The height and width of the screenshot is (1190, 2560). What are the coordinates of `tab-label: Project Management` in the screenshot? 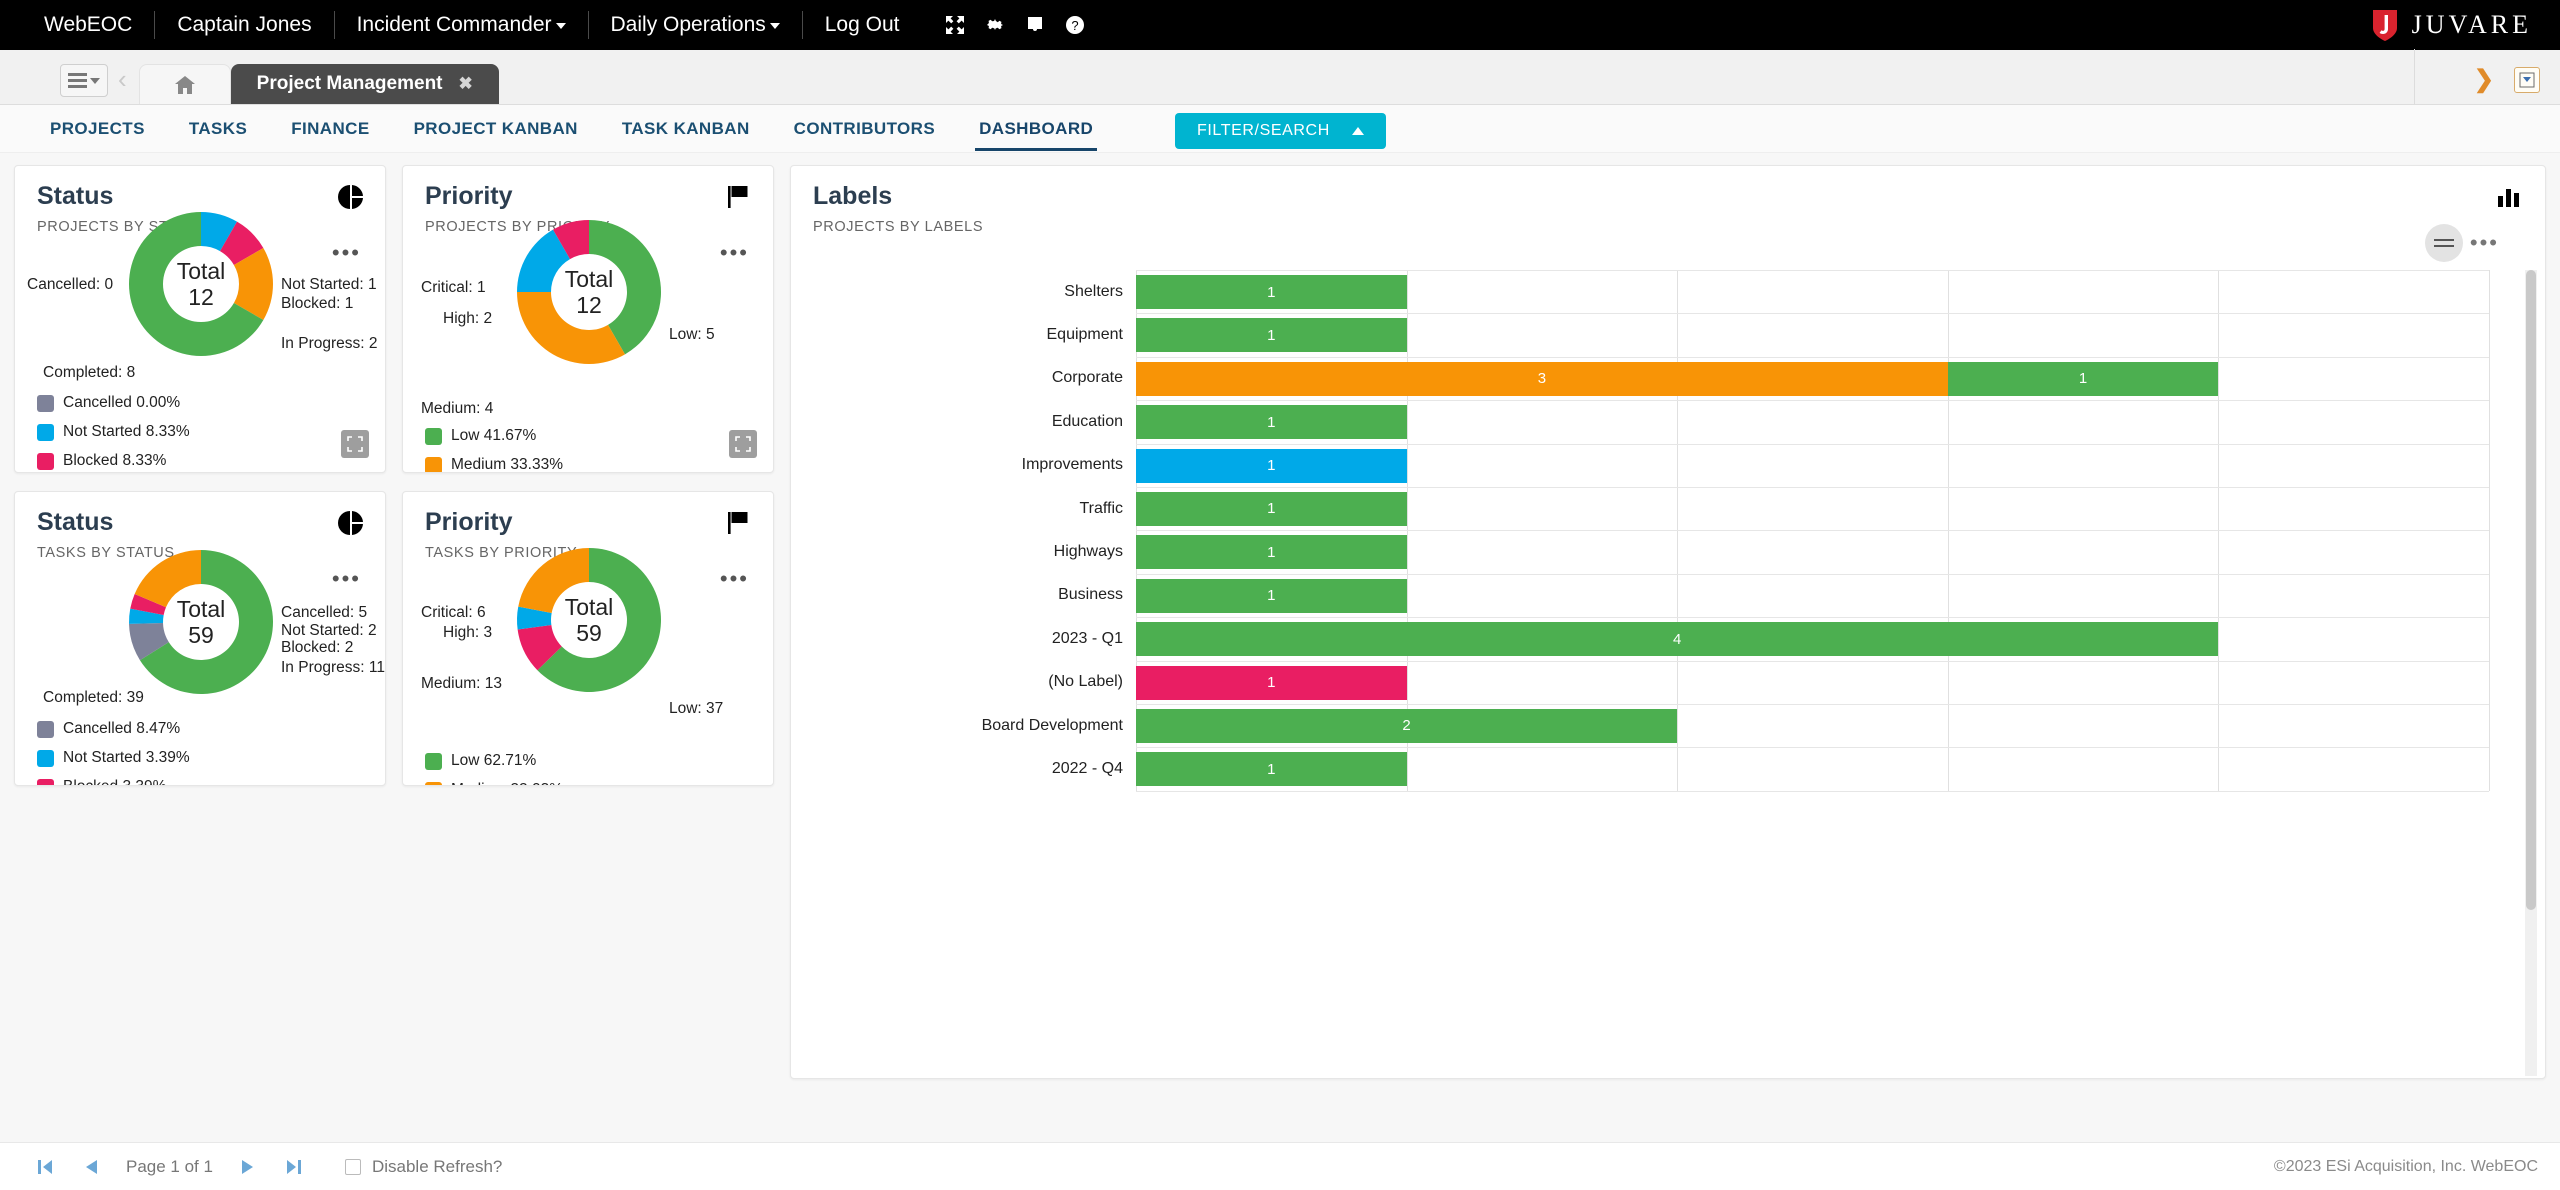 It's located at (349, 83).